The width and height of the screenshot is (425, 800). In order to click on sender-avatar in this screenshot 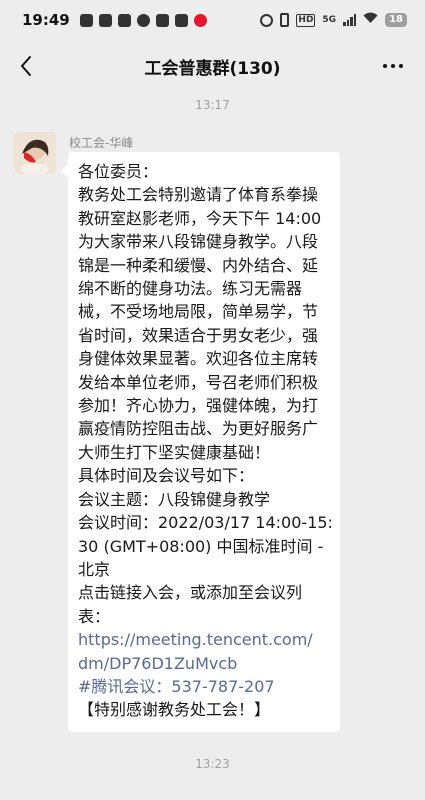, I will do `click(35, 153)`.